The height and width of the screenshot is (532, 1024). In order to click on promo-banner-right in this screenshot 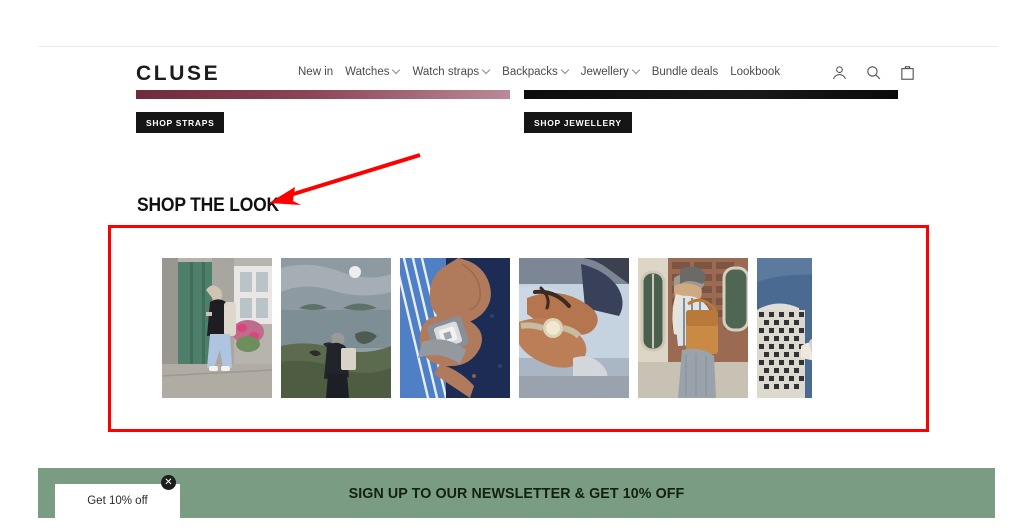, I will do `click(711, 94)`.